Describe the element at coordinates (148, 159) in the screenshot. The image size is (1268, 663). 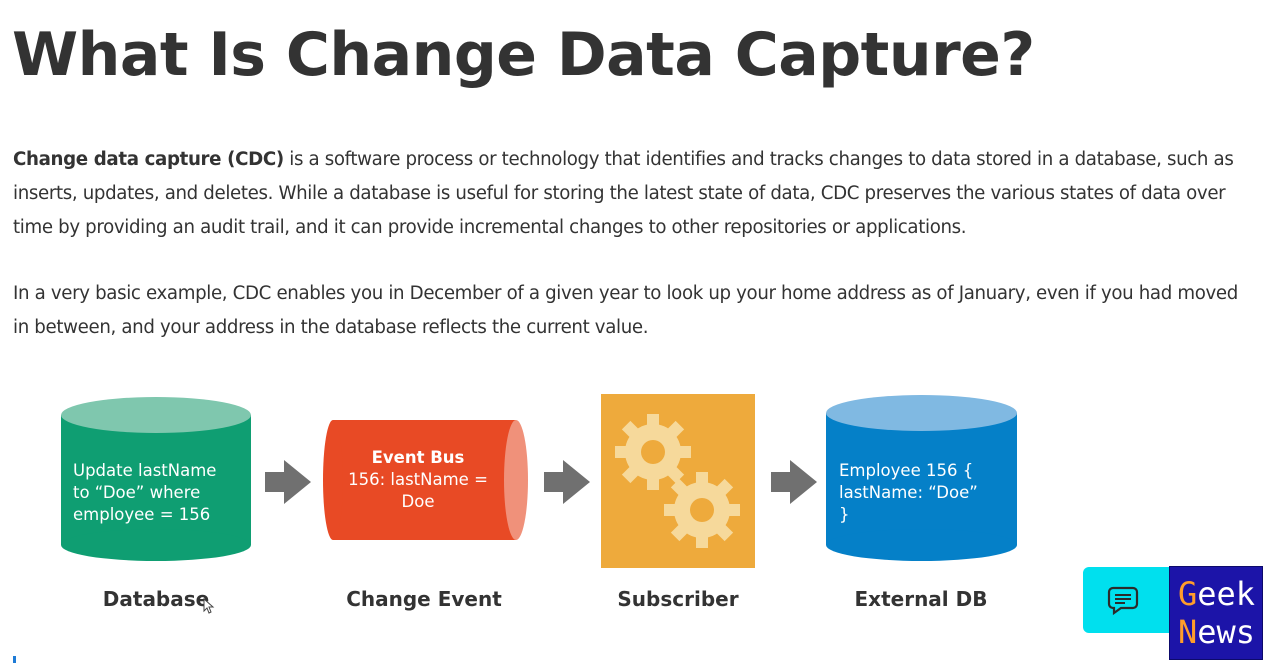
I see `cdc-term: Change data capture (CDC)` at that location.